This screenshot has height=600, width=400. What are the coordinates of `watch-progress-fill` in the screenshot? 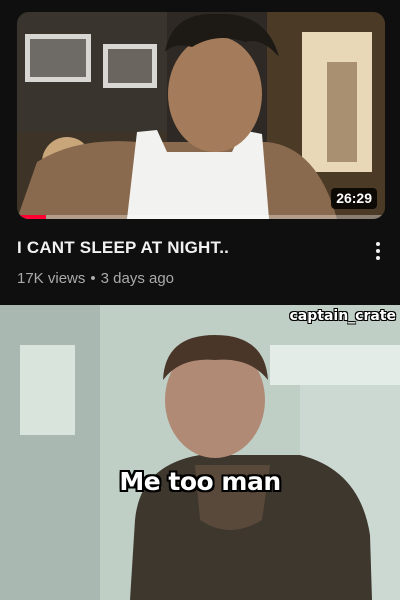 It's located at (32, 217).